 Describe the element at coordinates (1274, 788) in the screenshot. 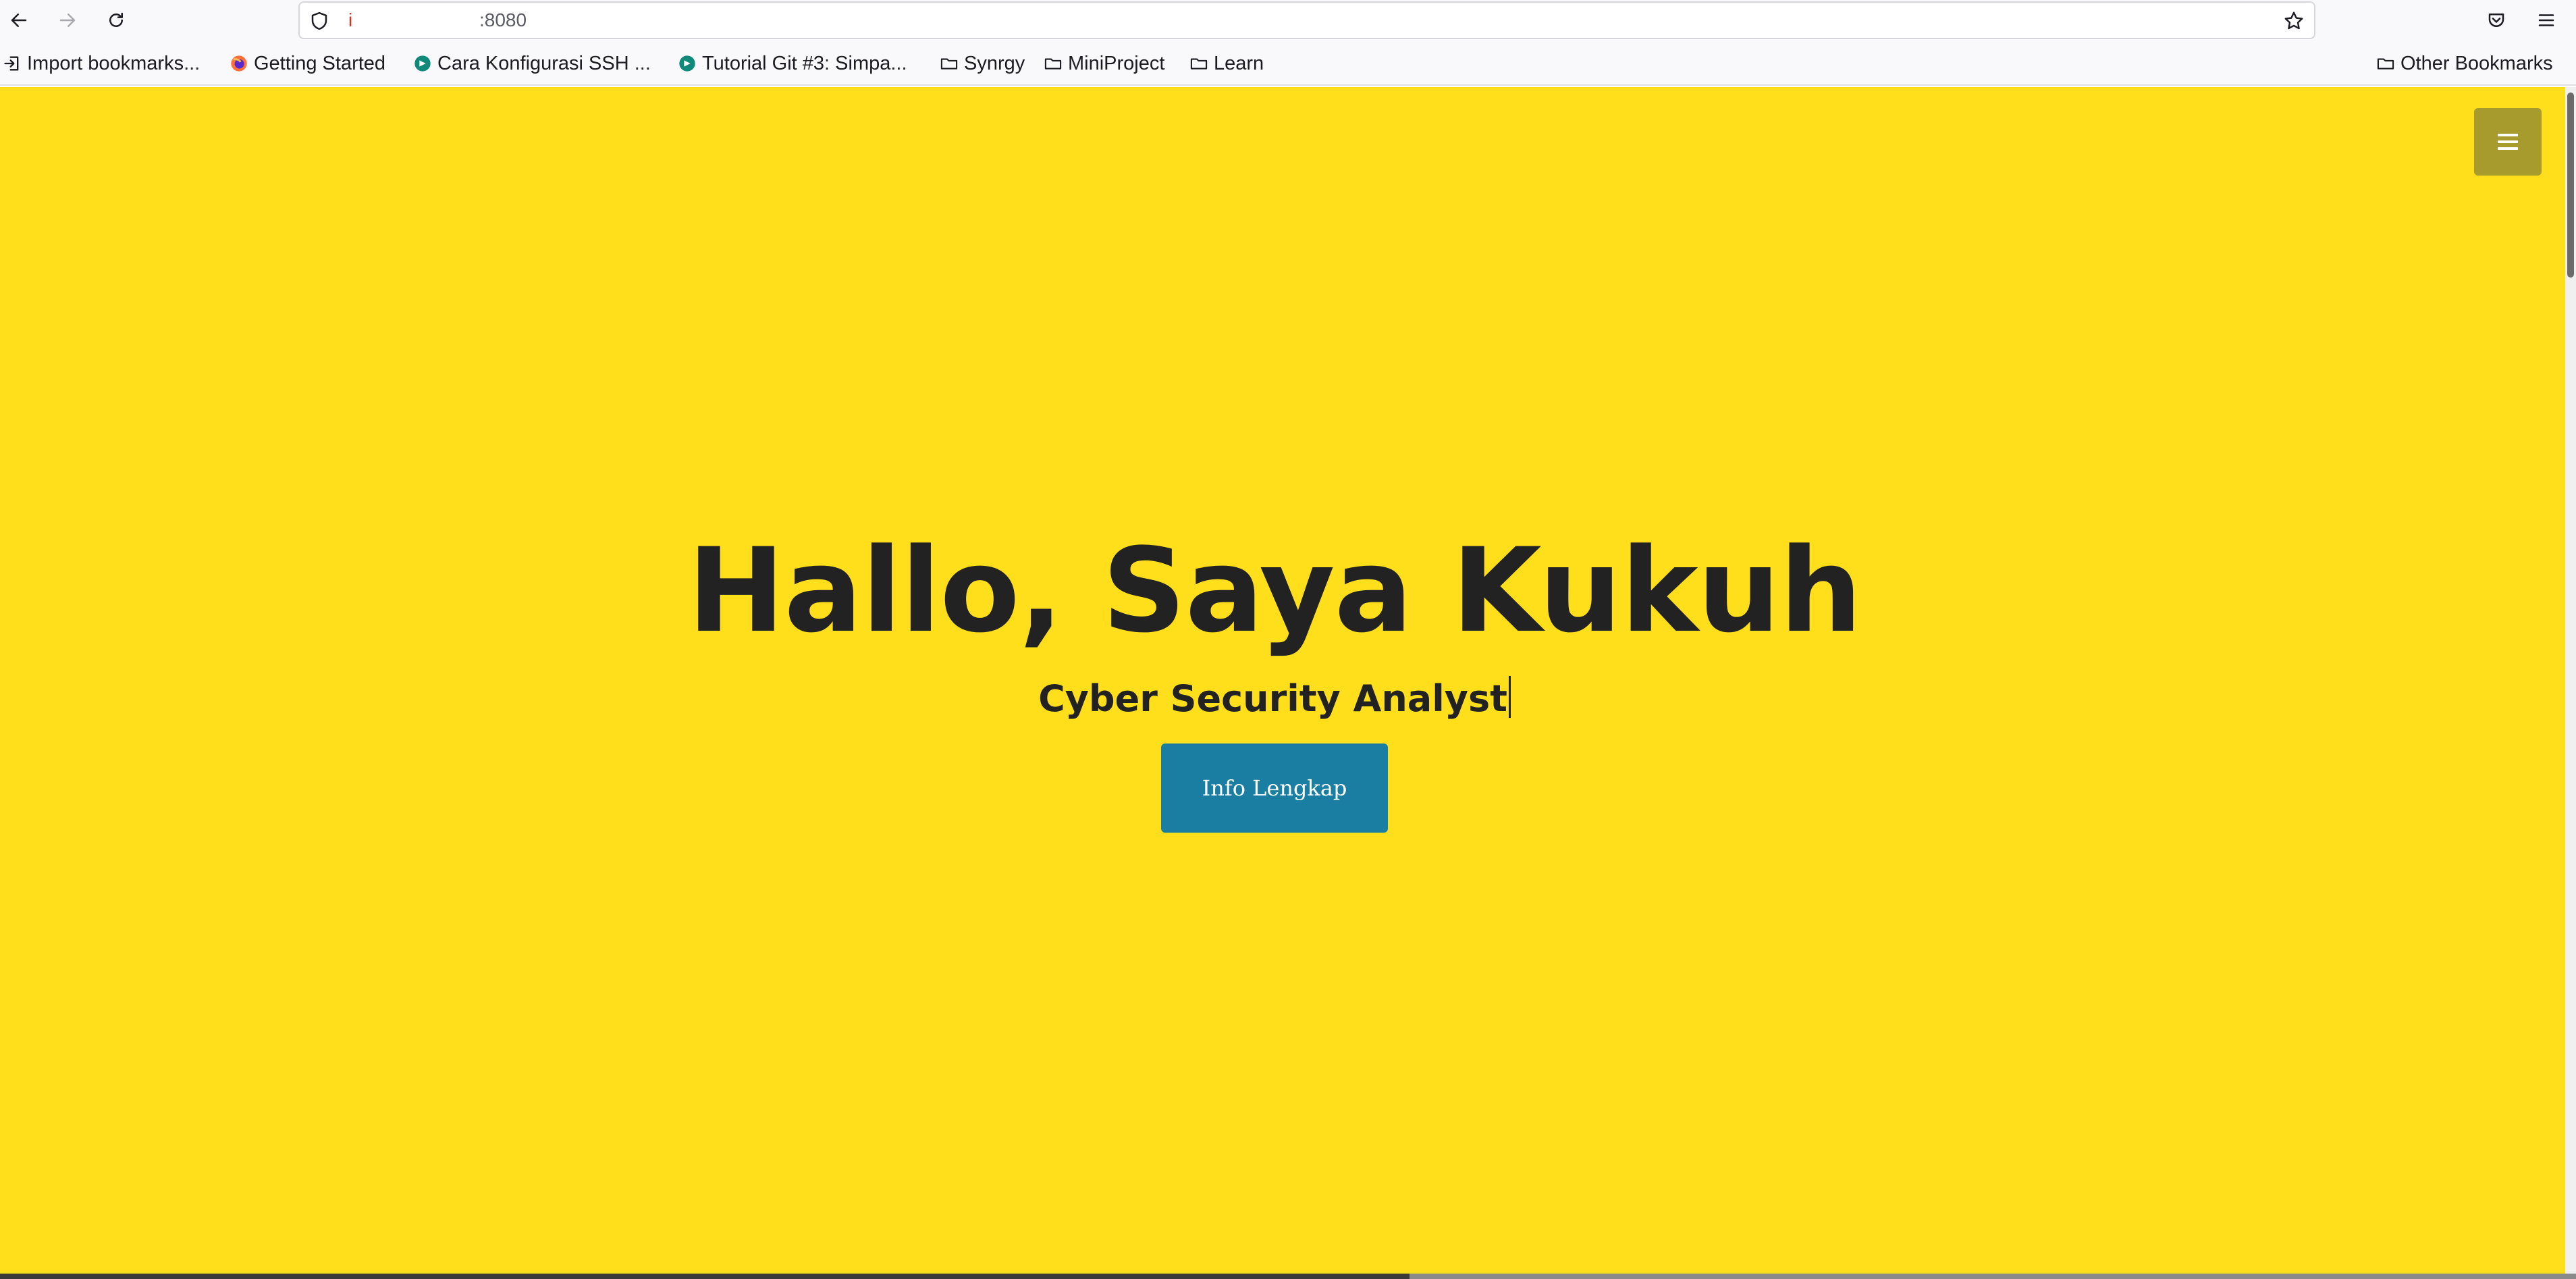

I see `info-lengkap-button: Info Lengkap` at that location.